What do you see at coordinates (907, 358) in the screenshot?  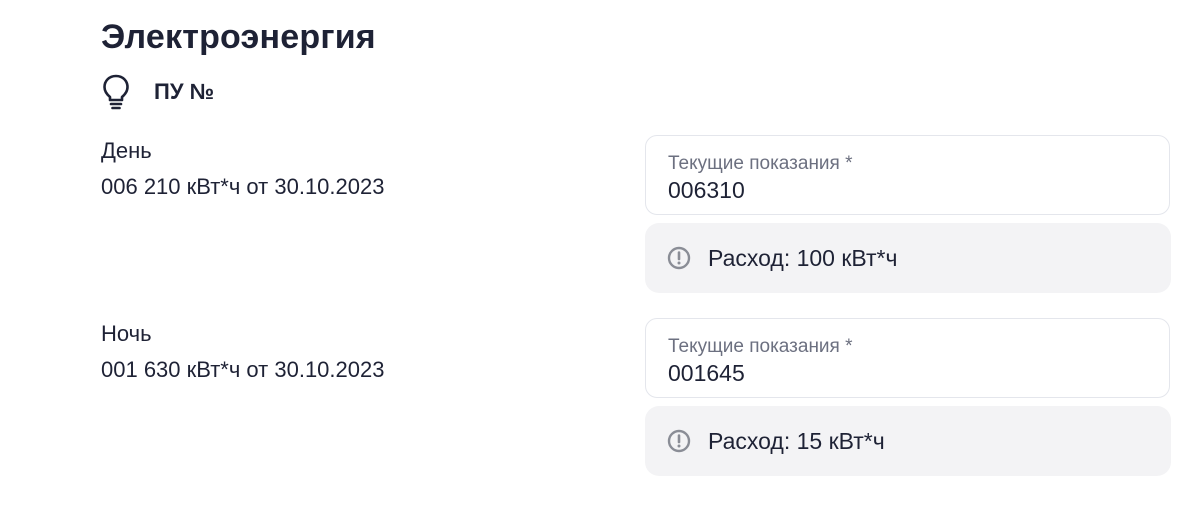 I see `current-reading-field-night: Текущие показания *` at bounding box center [907, 358].